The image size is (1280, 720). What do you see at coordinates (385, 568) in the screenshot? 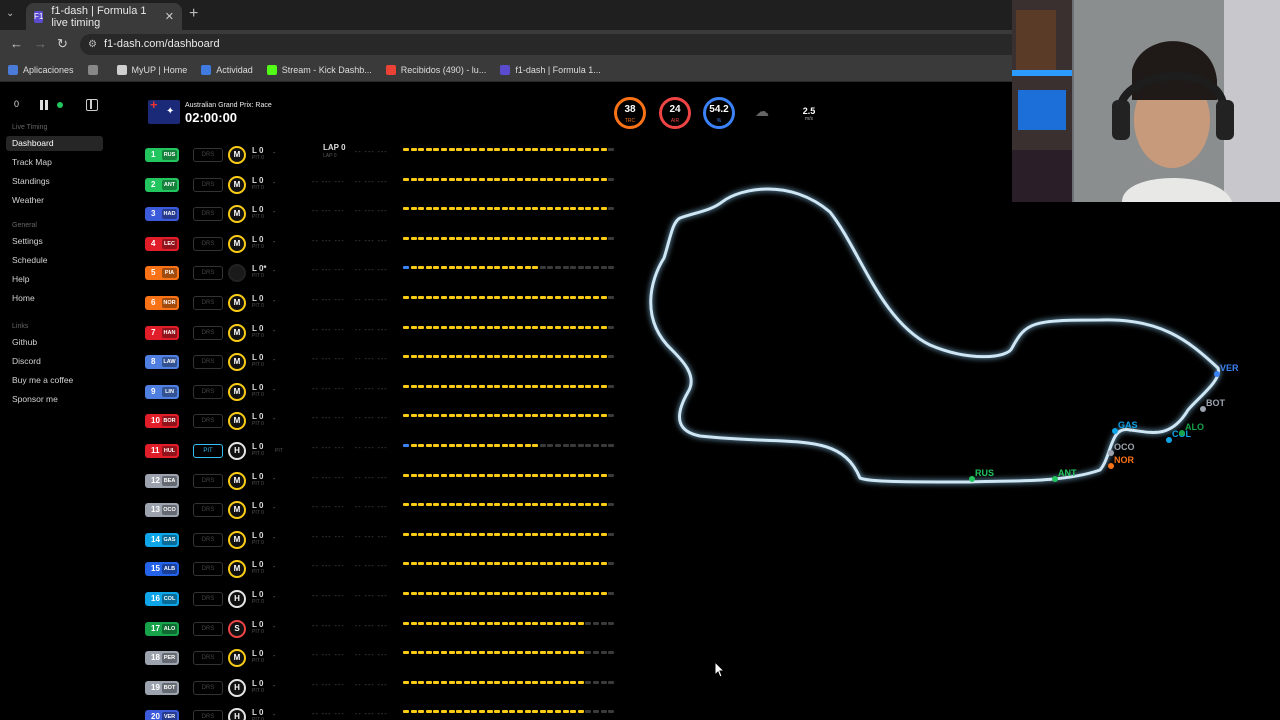
I see `driver-row: 15 ALB DRS M L 0 PIT 0 - -- --- --- -- --- ---` at bounding box center [385, 568].